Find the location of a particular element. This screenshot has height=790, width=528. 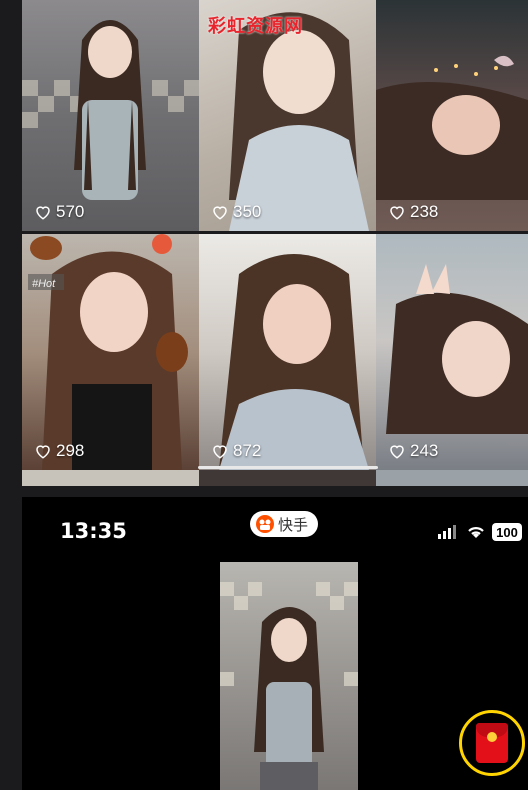

battery-indicator: 100 is located at coordinates (507, 532).